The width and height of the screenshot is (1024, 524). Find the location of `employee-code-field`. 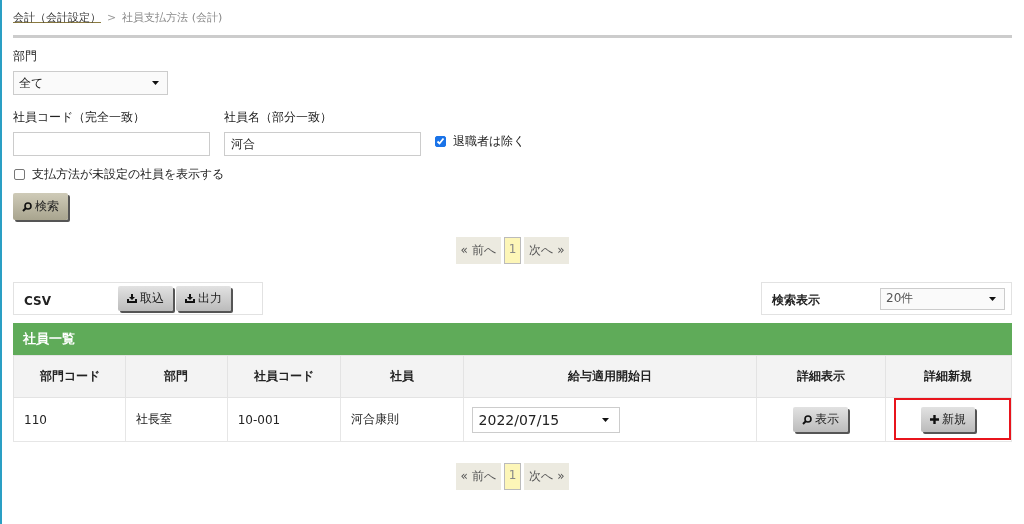

employee-code-field is located at coordinates (111, 144).